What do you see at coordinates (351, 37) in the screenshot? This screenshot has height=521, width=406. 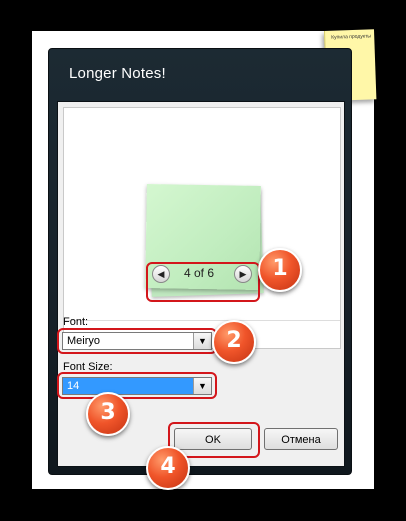 I see `sticky-note-text: Купила продукты` at bounding box center [351, 37].